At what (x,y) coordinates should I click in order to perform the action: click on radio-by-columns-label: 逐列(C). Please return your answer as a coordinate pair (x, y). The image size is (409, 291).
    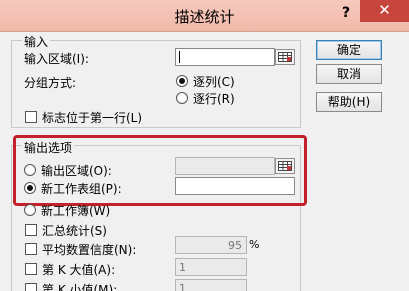
    Looking at the image, I should click on (214, 81).